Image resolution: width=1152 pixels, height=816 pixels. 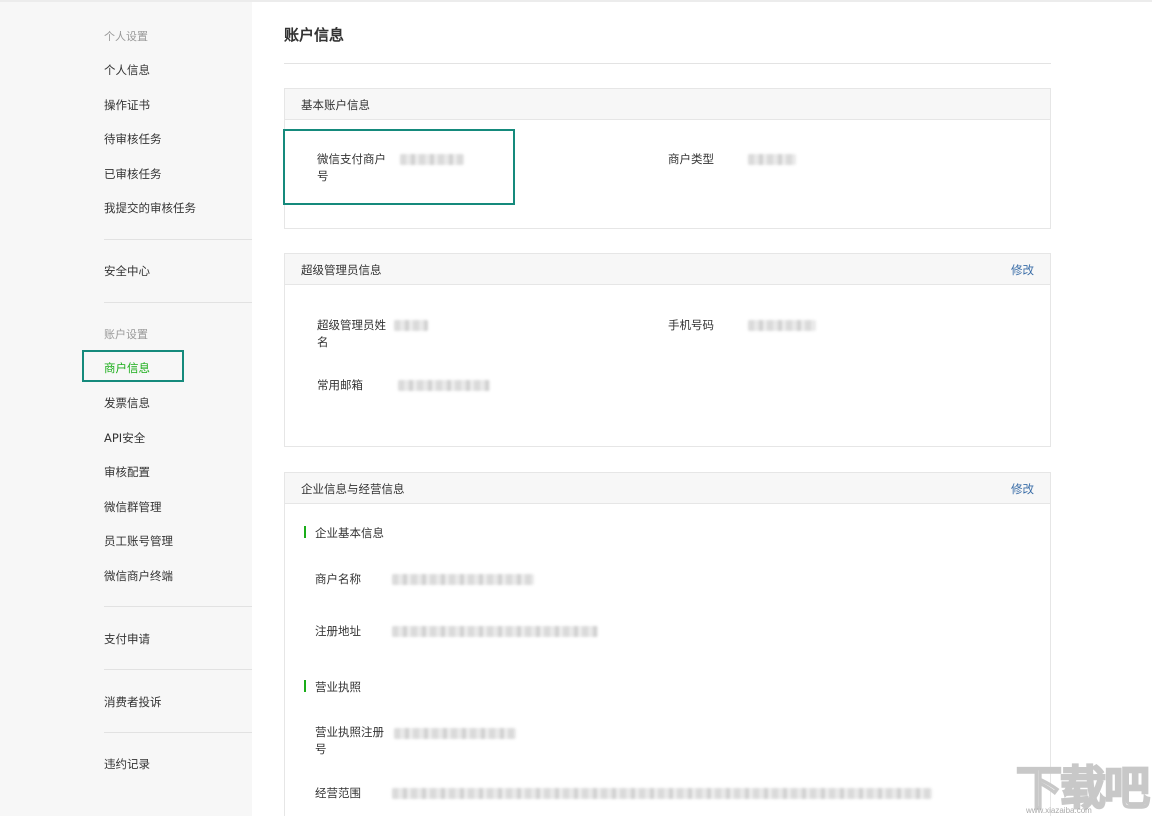 What do you see at coordinates (127, 105) in the screenshot?
I see `sidebar-item-operation-cert: 操作证书` at bounding box center [127, 105].